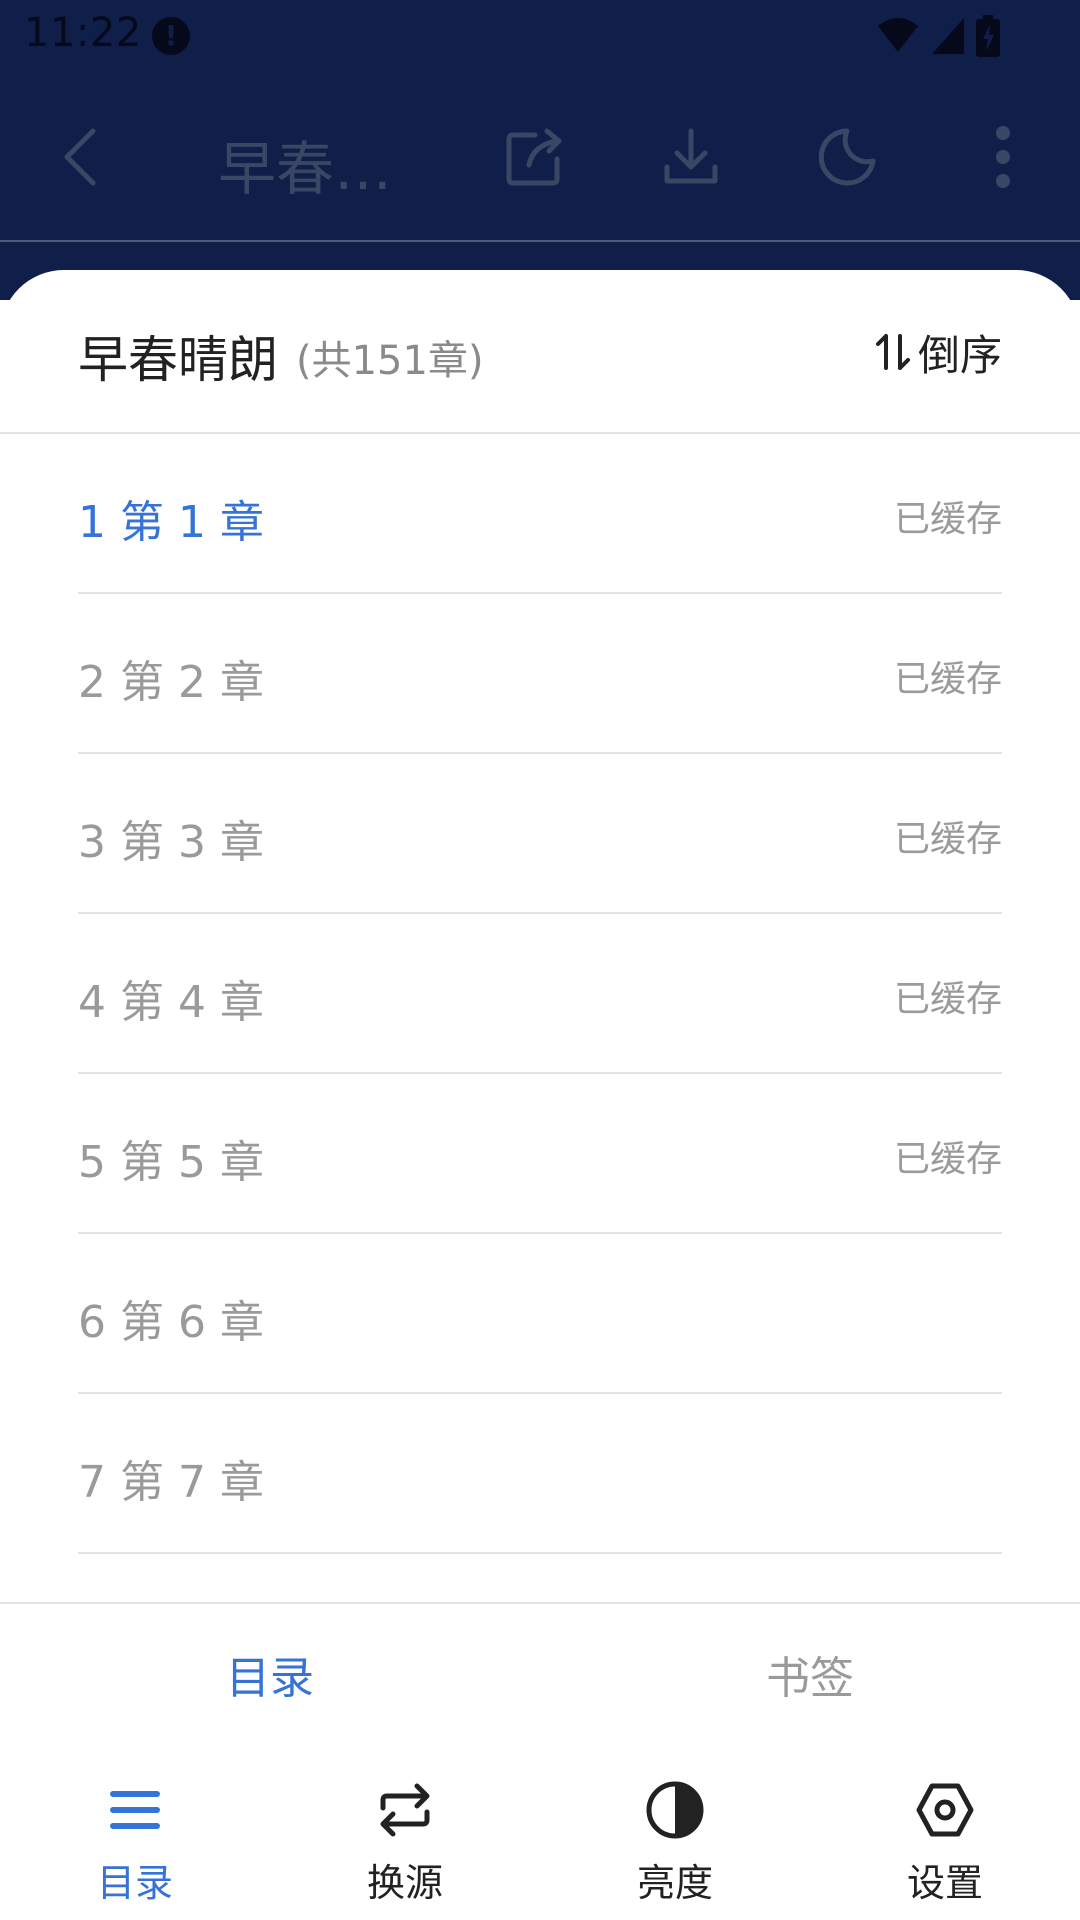  What do you see at coordinates (171, 842) in the screenshot?
I see `chapter-title: 3 第 3 章` at bounding box center [171, 842].